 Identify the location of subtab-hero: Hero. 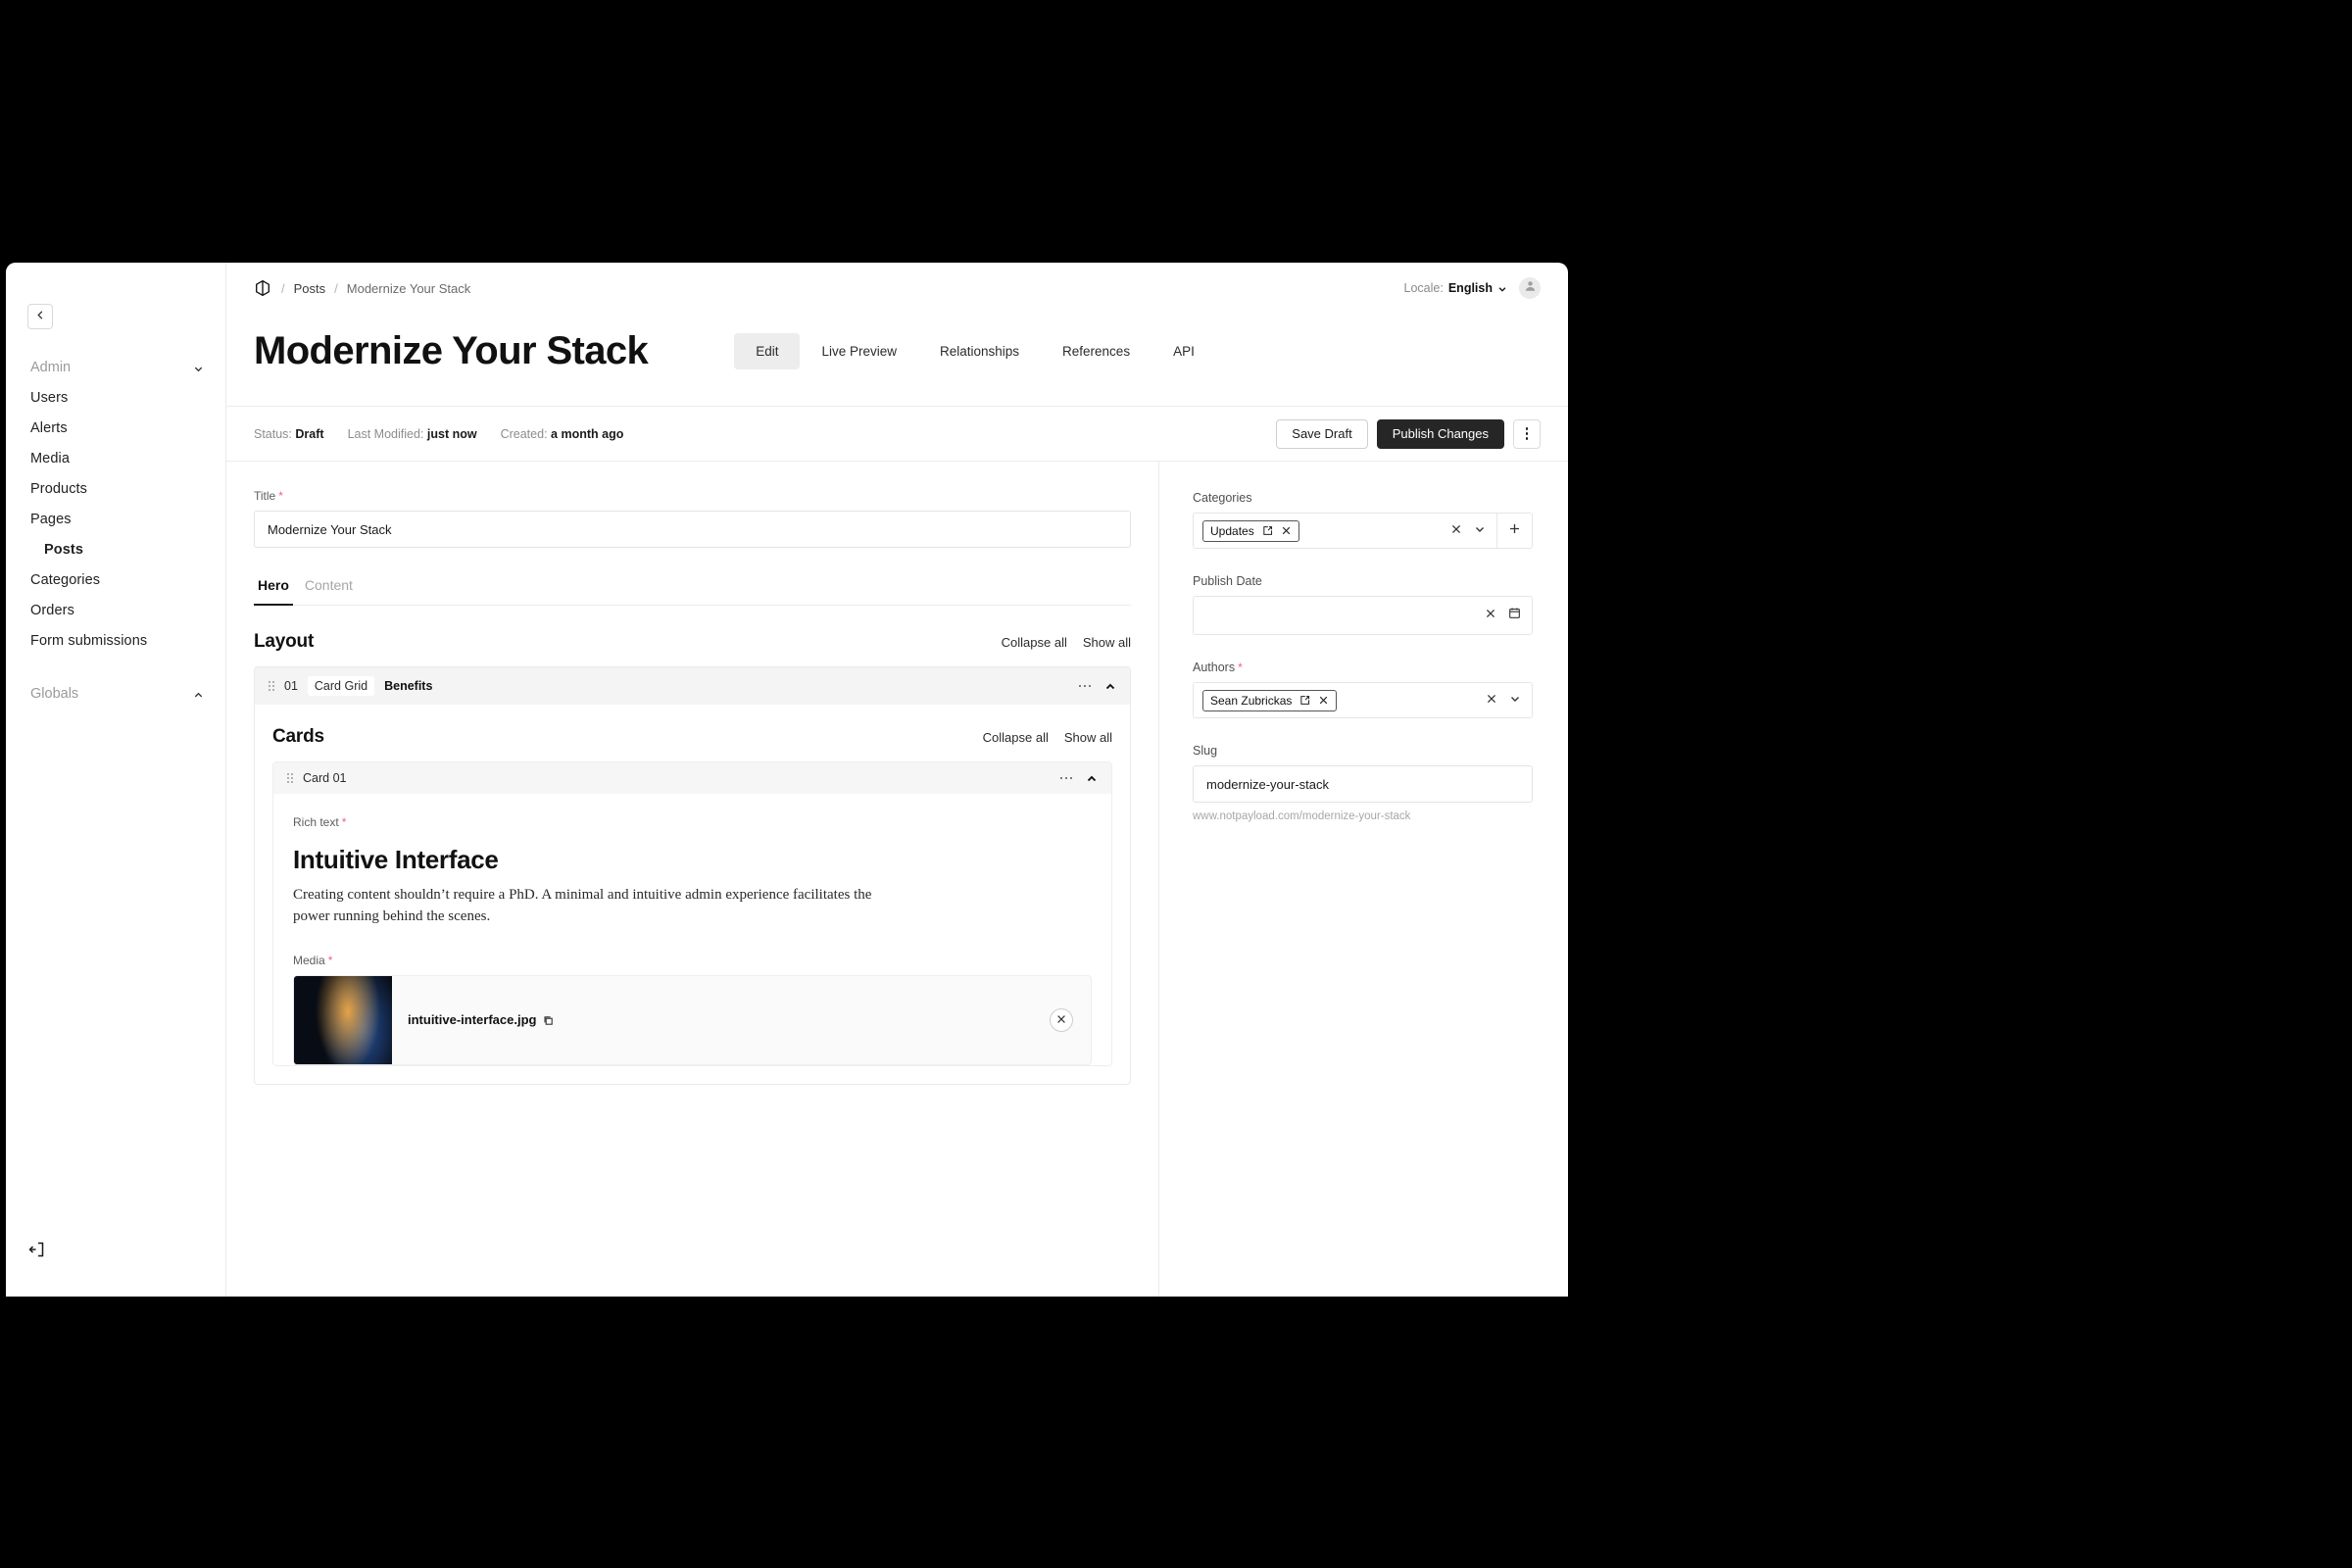
(273, 587).